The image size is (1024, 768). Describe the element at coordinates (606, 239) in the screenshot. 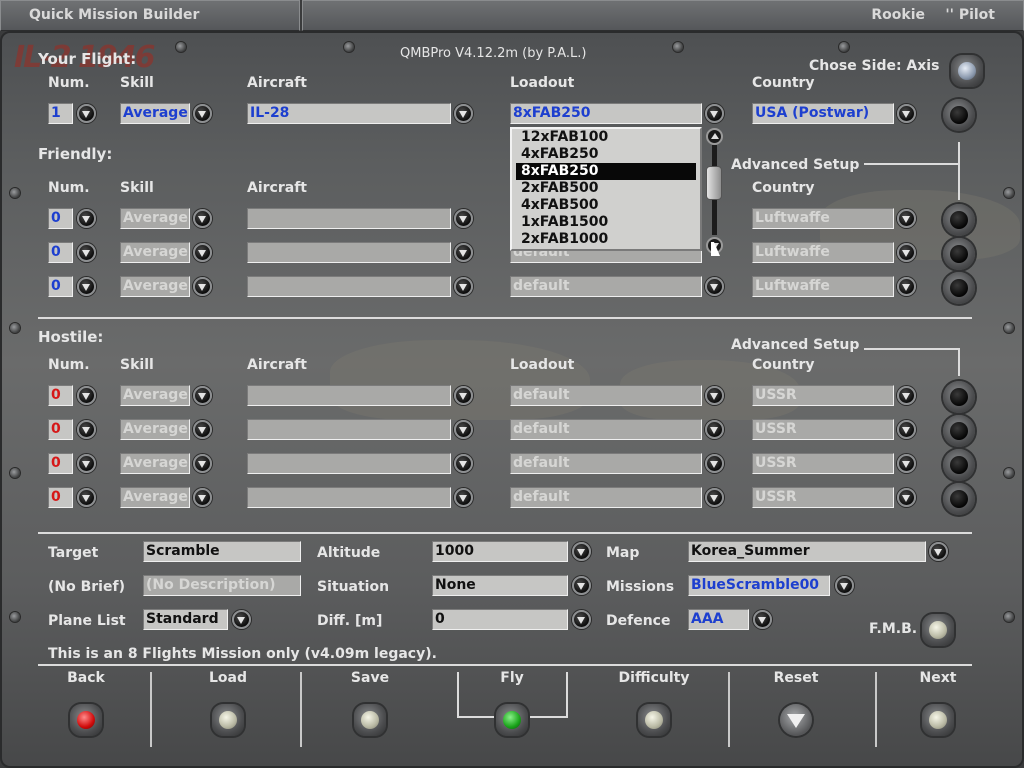

I see `loadout-option: 2xFAB1000` at that location.